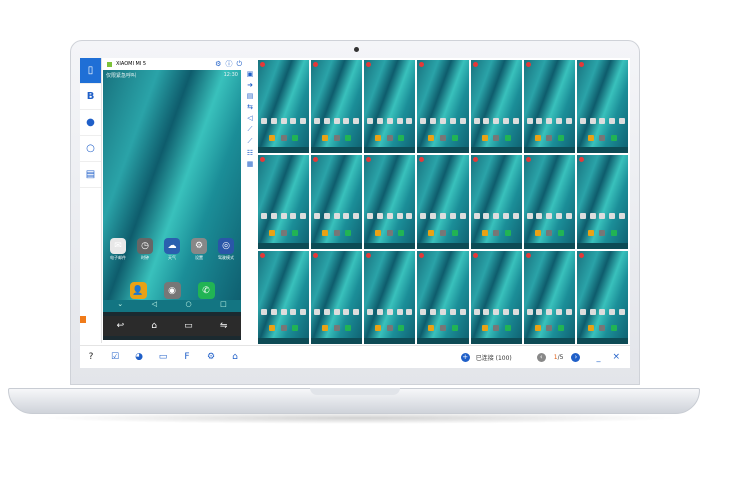  I want to click on dock-app-icon: 👤, so click(138, 290).